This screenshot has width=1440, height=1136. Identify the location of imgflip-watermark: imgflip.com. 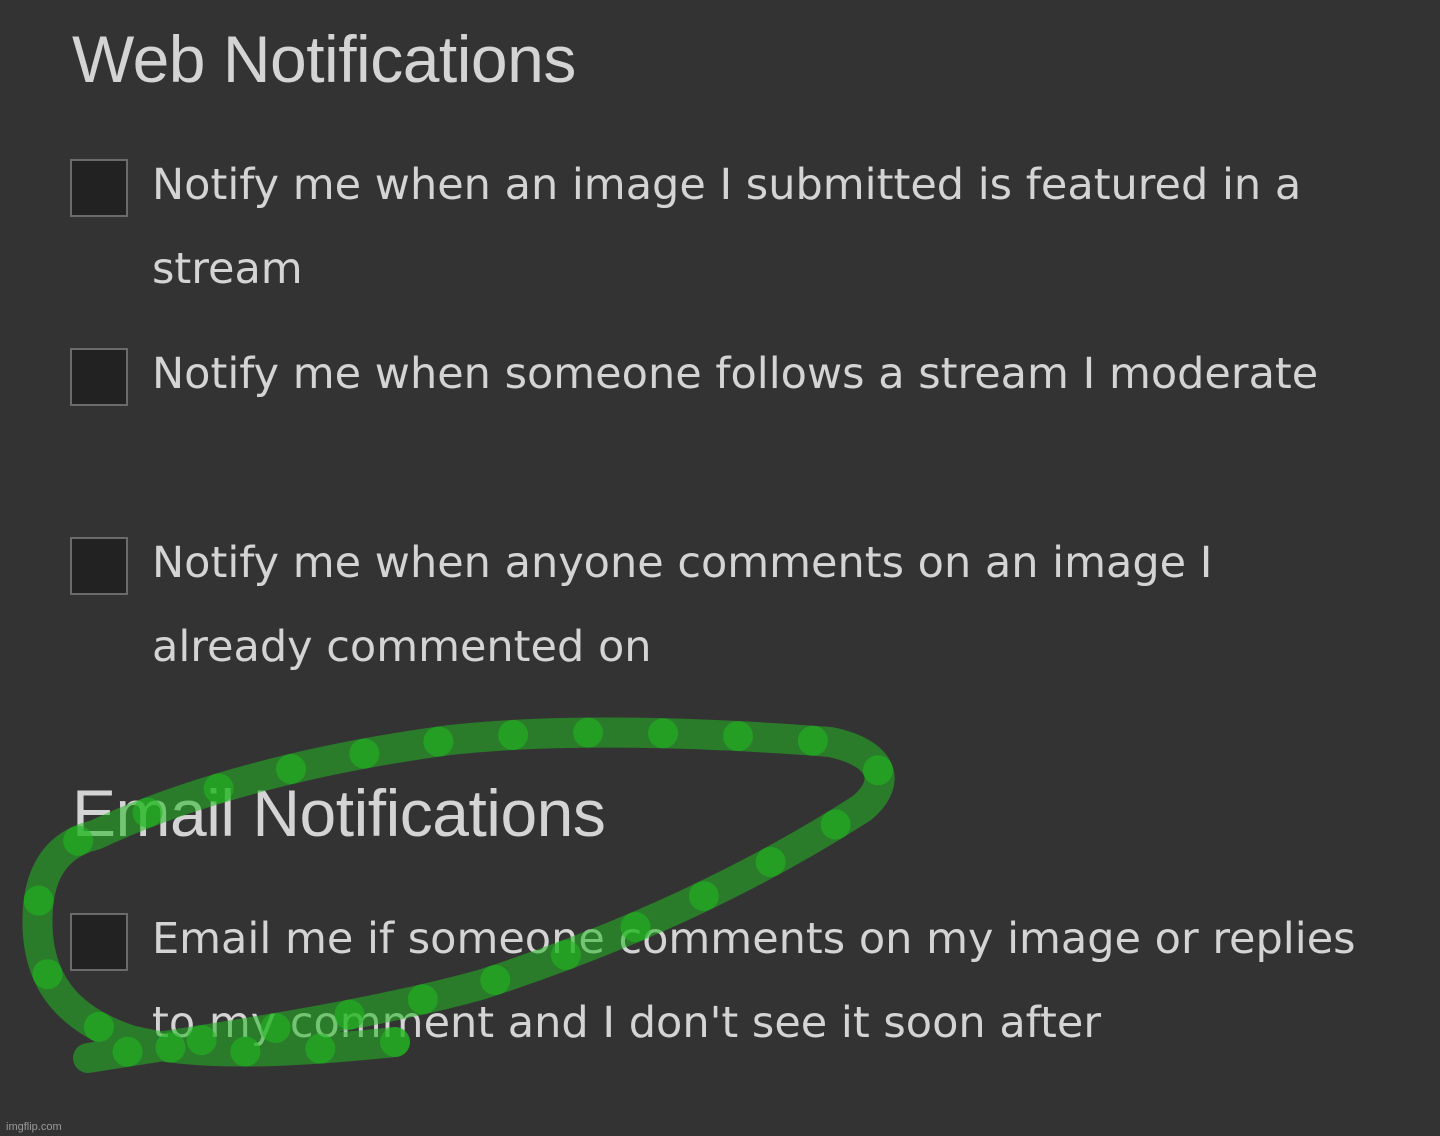
(34, 1127).